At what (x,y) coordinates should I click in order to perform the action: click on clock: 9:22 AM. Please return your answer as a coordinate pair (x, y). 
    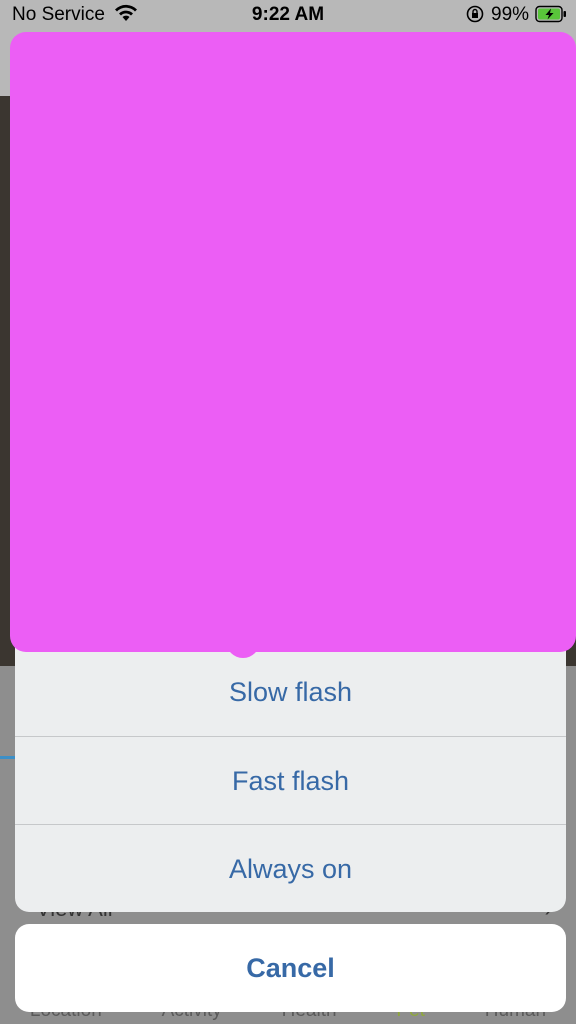
    Looking at the image, I should click on (288, 14).